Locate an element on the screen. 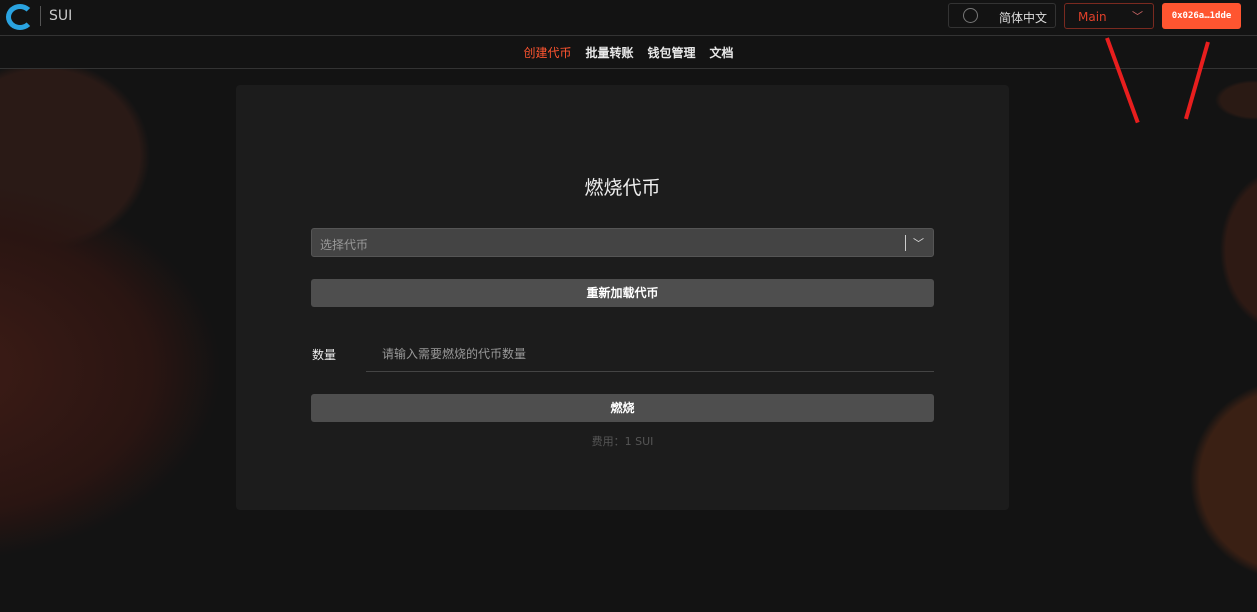 The height and width of the screenshot is (612, 1257). network-label: Main is located at coordinates (1092, 17).